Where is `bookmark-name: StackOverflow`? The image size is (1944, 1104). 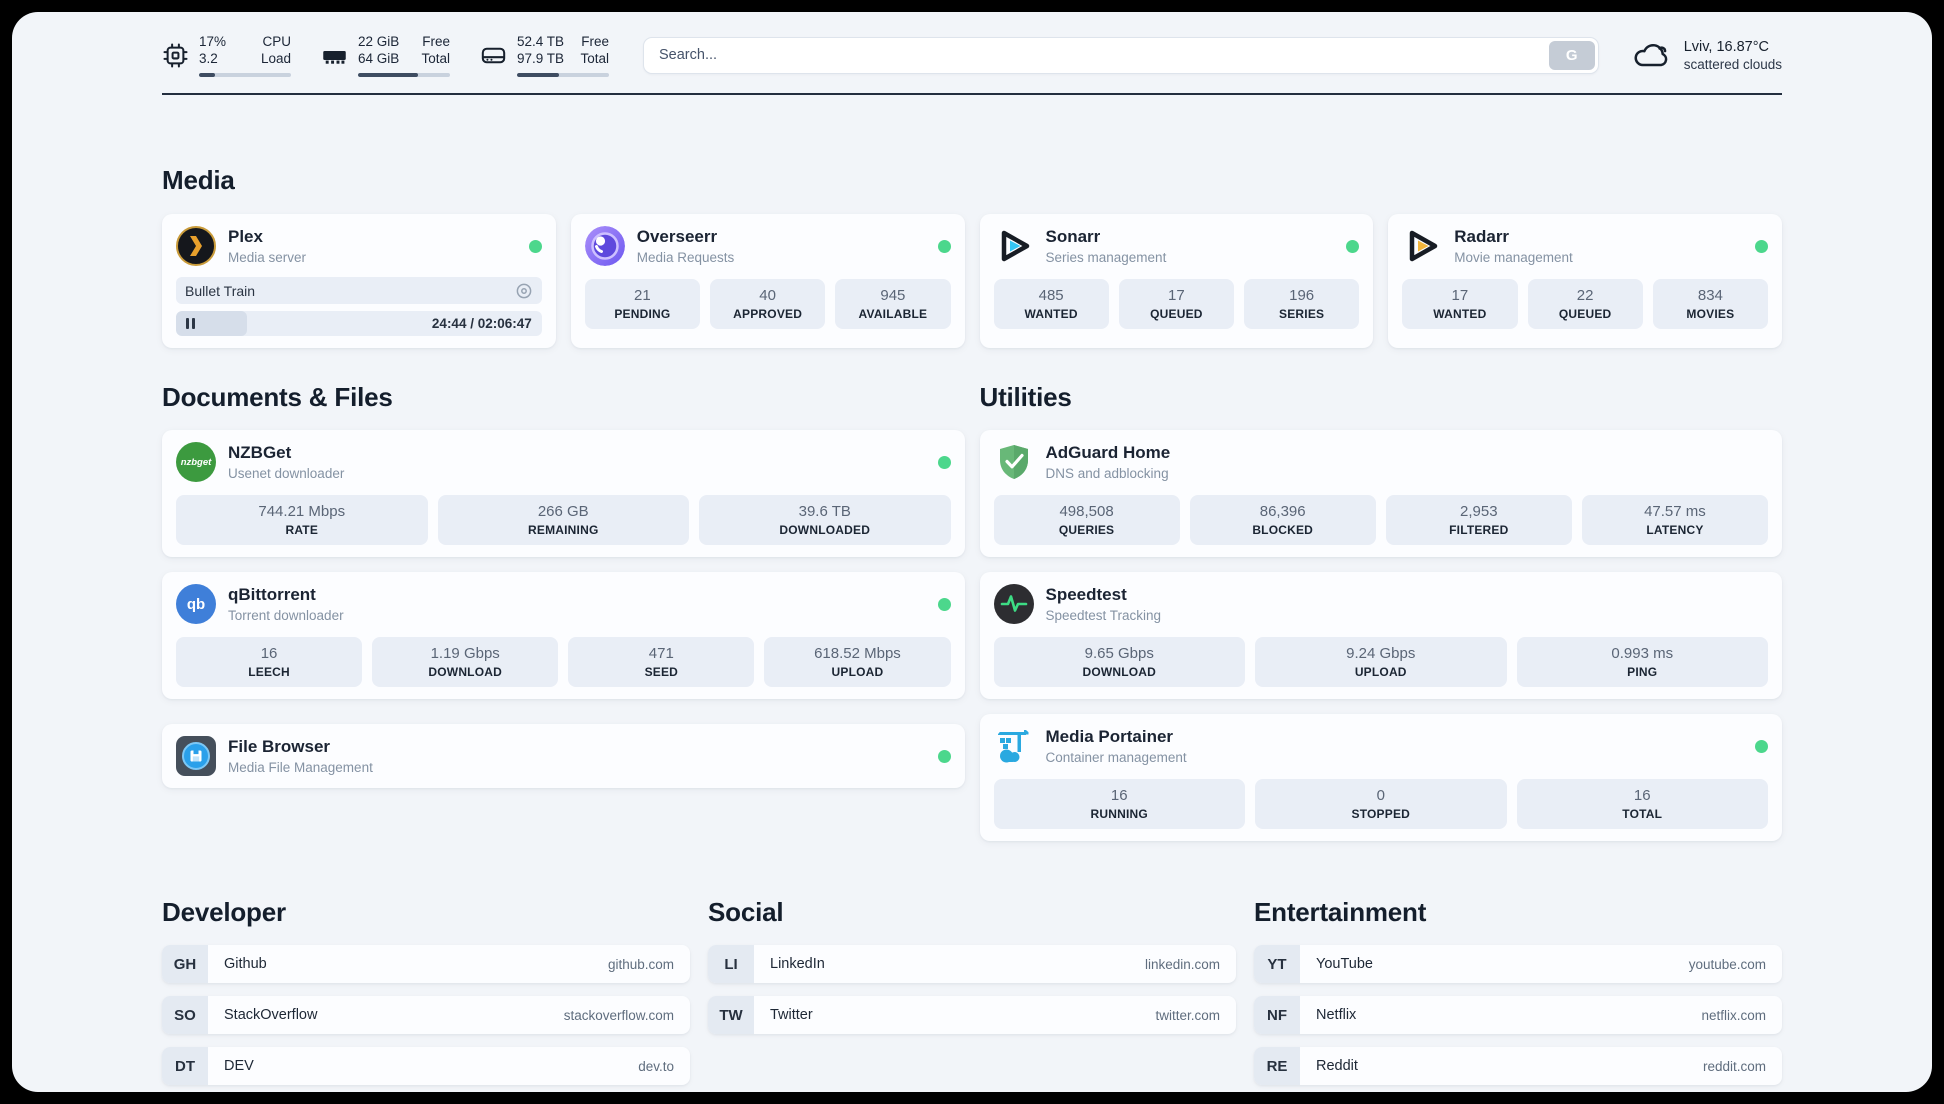 bookmark-name: StackOverflow is located at coordinates (271, 1015).